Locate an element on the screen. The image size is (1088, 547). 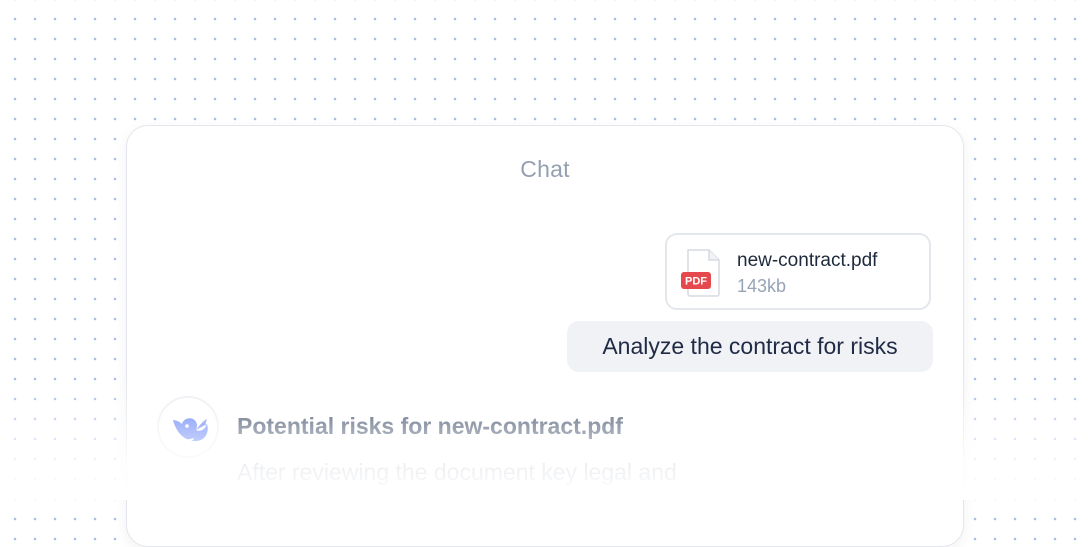
assistant-avatar is located at coordinates (188, 427).